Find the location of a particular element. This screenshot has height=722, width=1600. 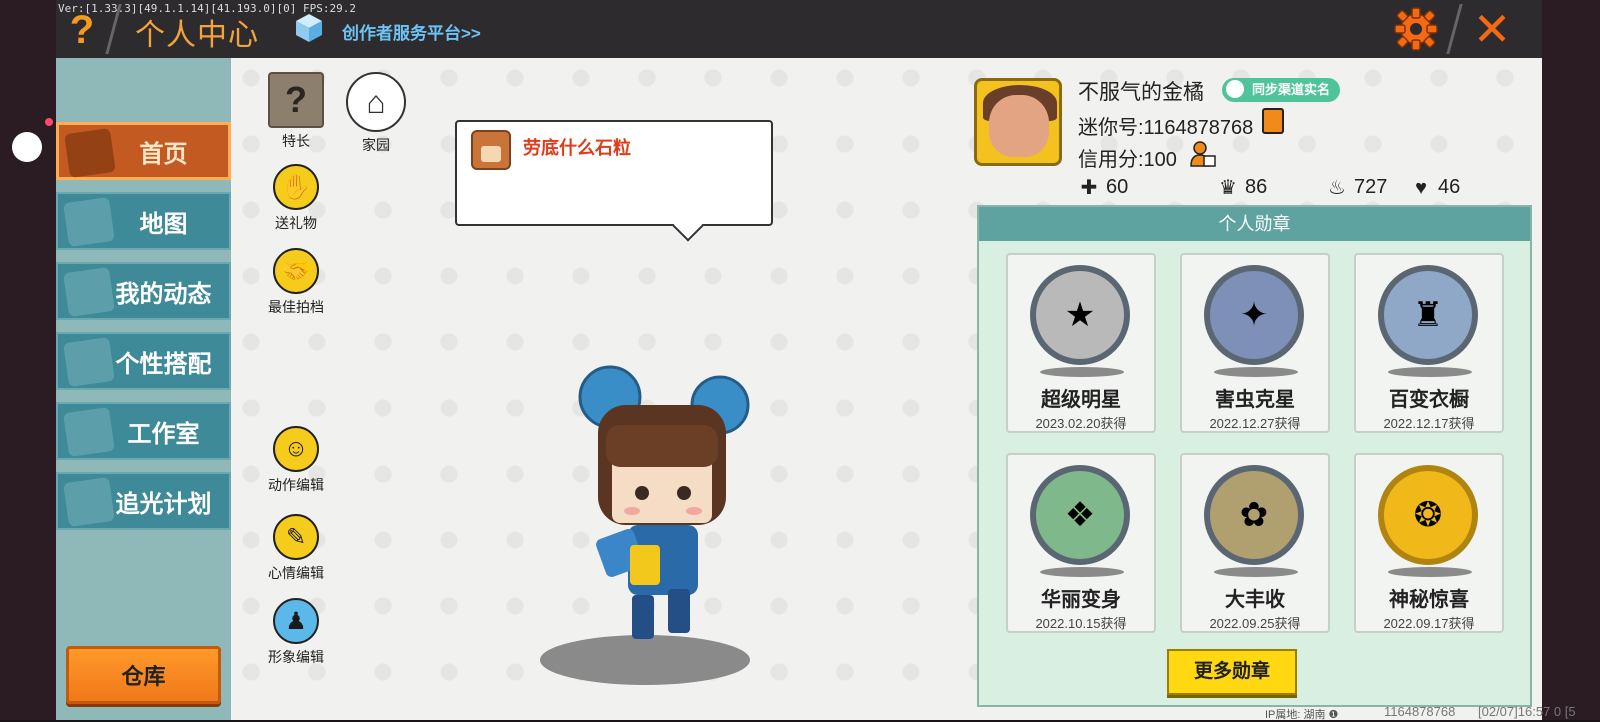

medal-name: 超级明星 is located at coordinates (1081, 400).